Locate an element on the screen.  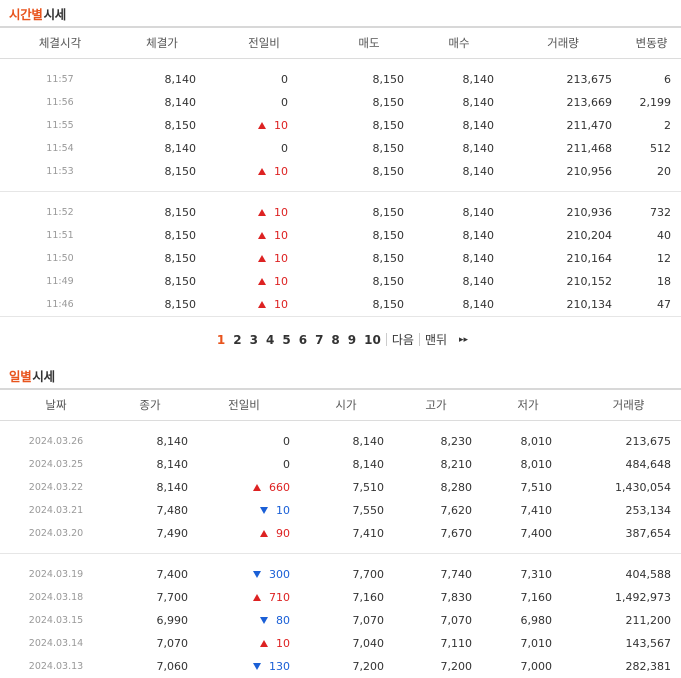
high-cell: 7,830 is located at coordinates (456, 597).